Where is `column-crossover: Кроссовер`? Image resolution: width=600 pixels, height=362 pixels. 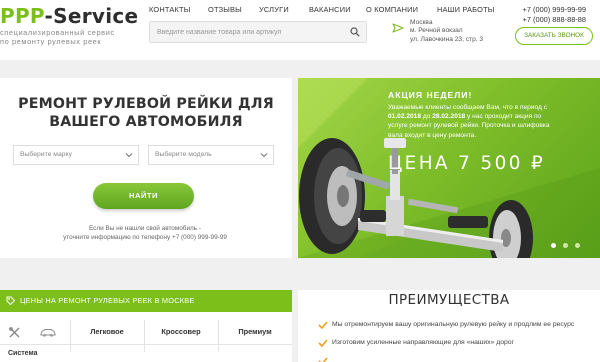 column-crossover: Кроссовер is located at coordinates (181, 331).